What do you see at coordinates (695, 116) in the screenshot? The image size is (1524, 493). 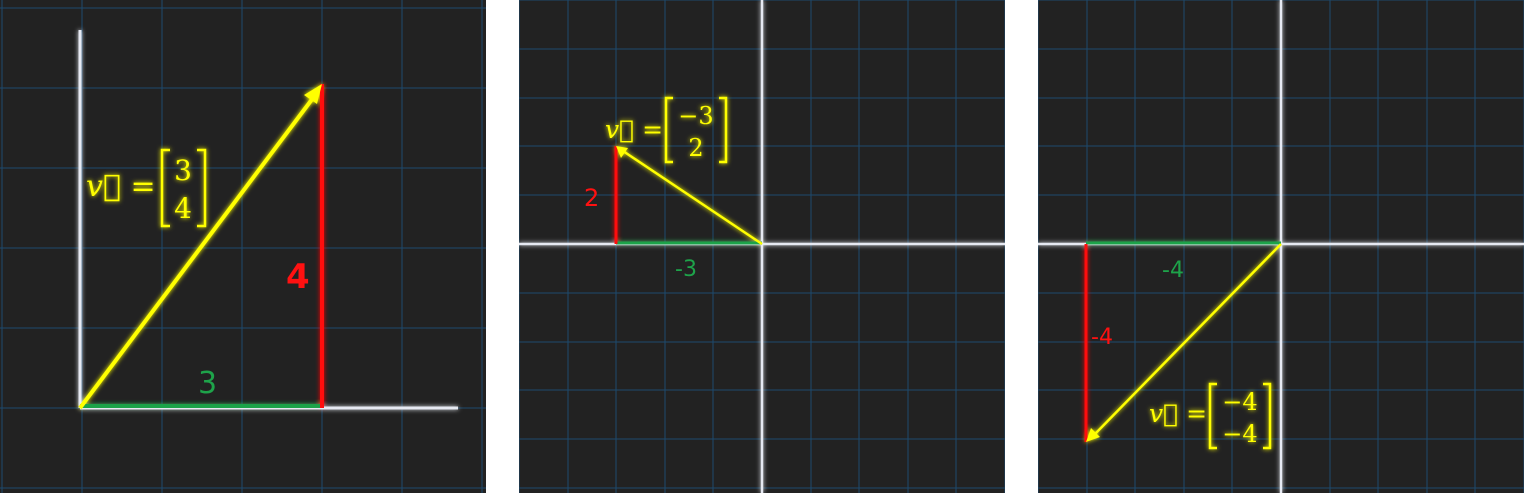 I see `matrix-top: −3` at bounding box center [695, 116].